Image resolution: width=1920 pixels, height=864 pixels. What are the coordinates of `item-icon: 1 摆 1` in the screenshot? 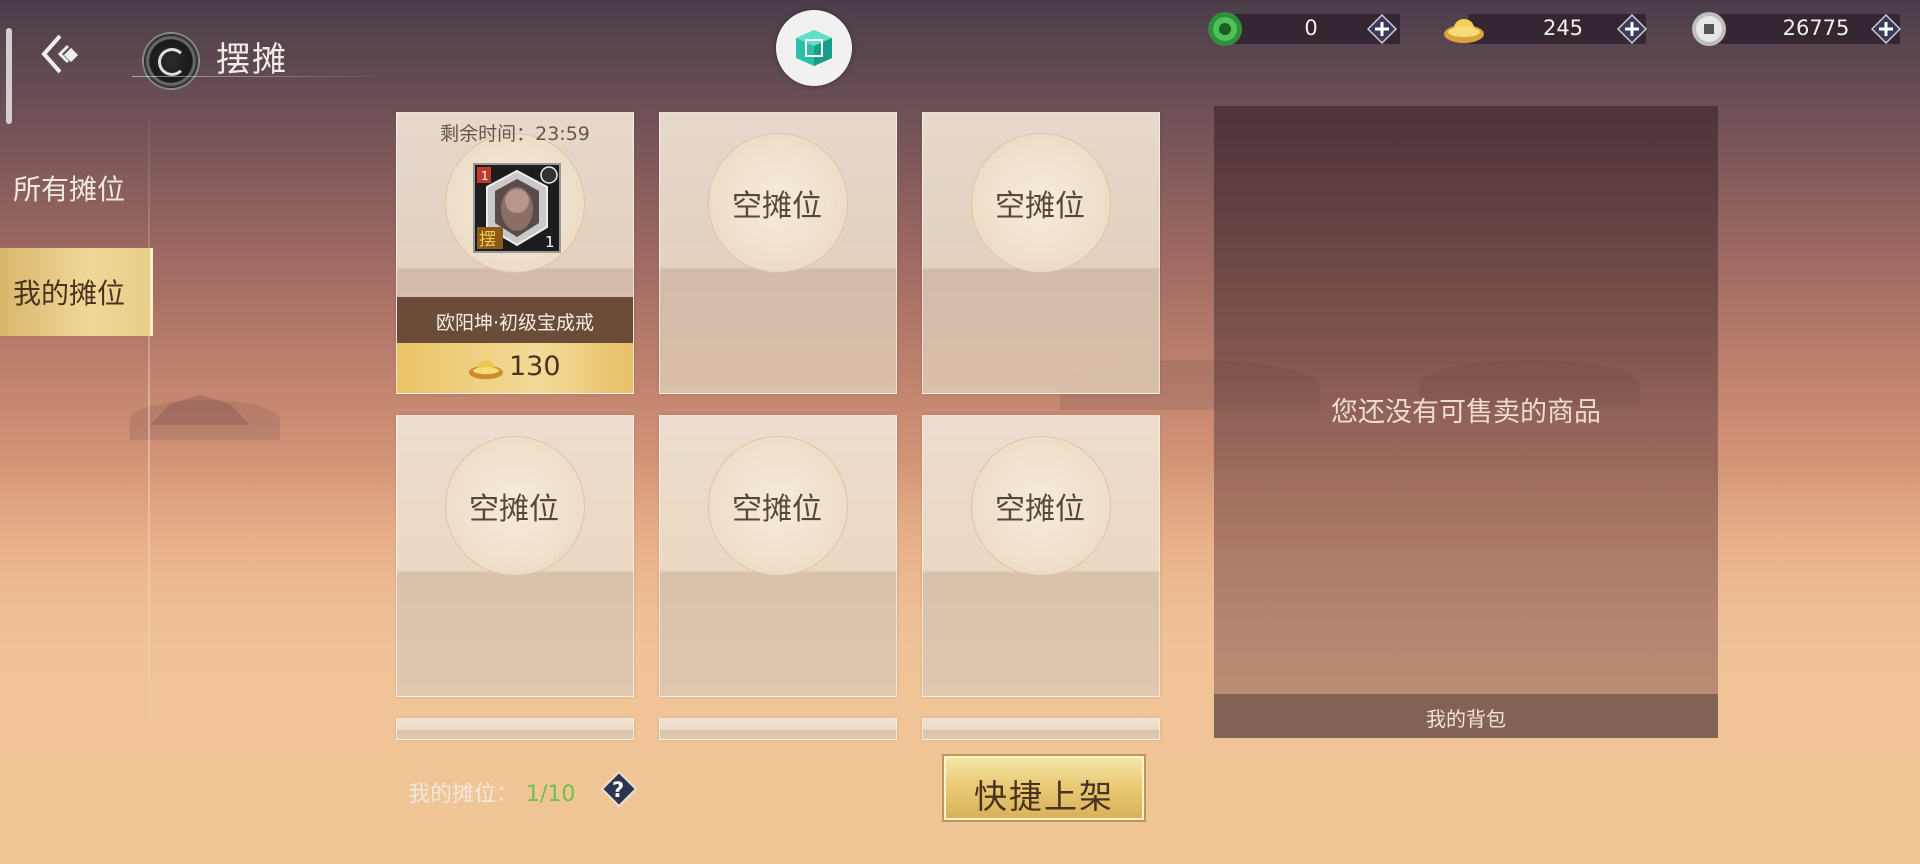 It's located at (517, 208).